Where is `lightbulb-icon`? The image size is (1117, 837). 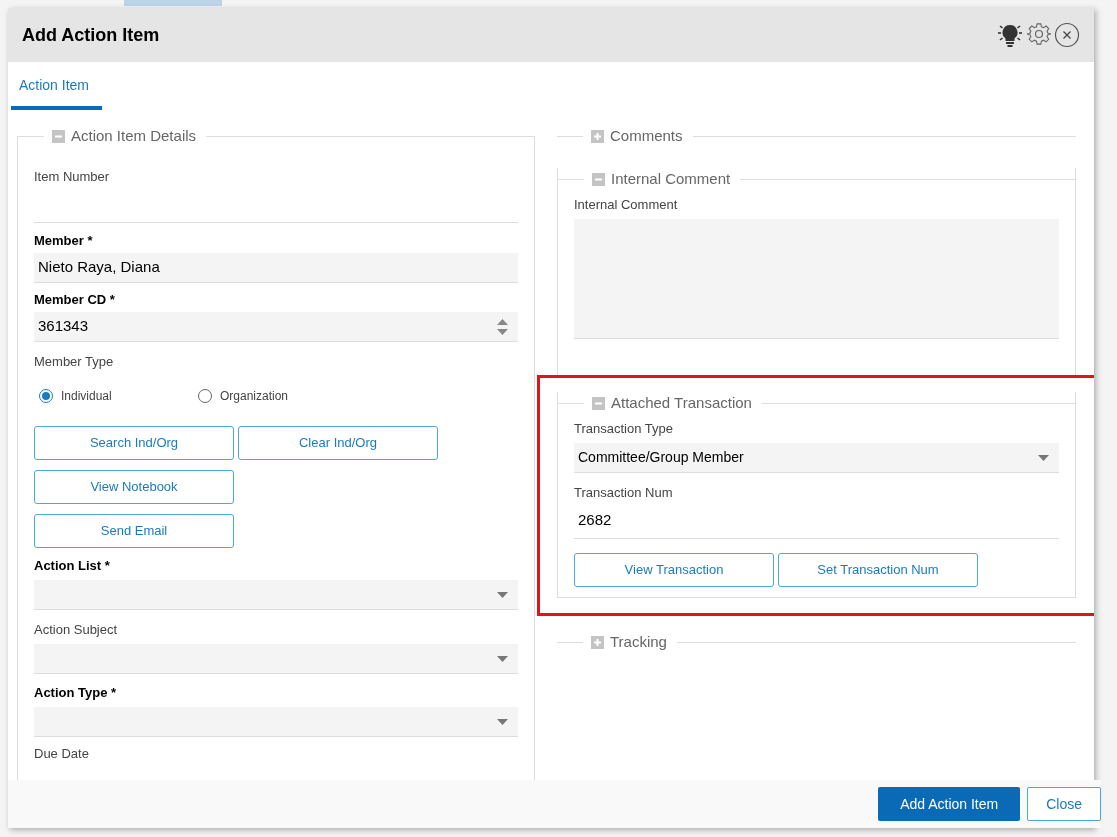 lightbulb-icon is located at coordinates (1010, 35).